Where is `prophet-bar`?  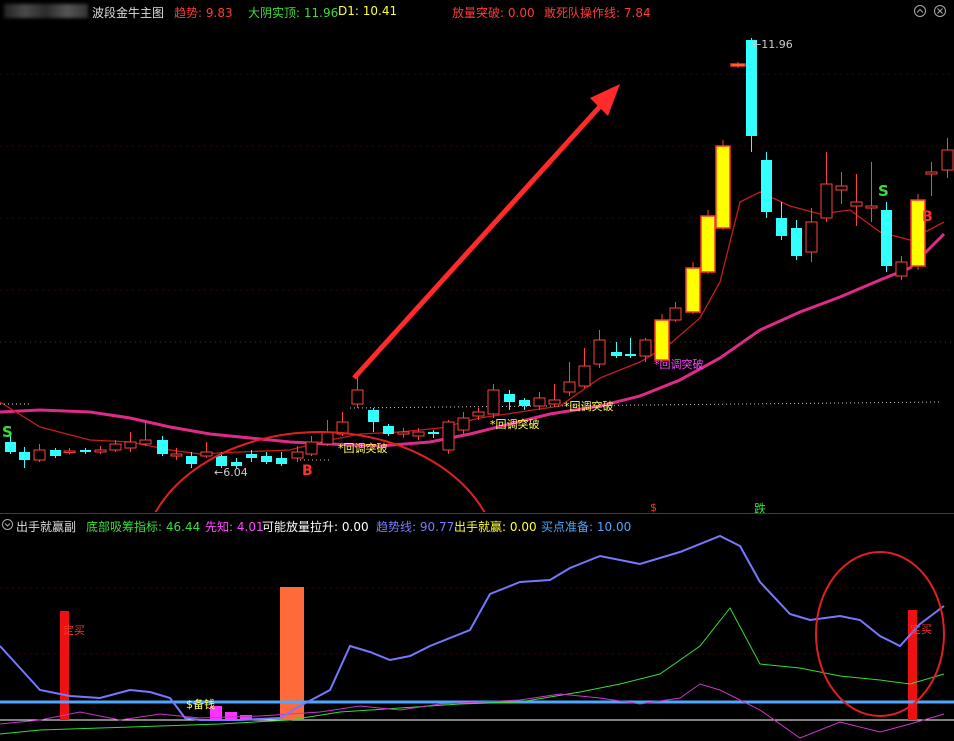
prophet-bar is located at coordinates (231, 716).